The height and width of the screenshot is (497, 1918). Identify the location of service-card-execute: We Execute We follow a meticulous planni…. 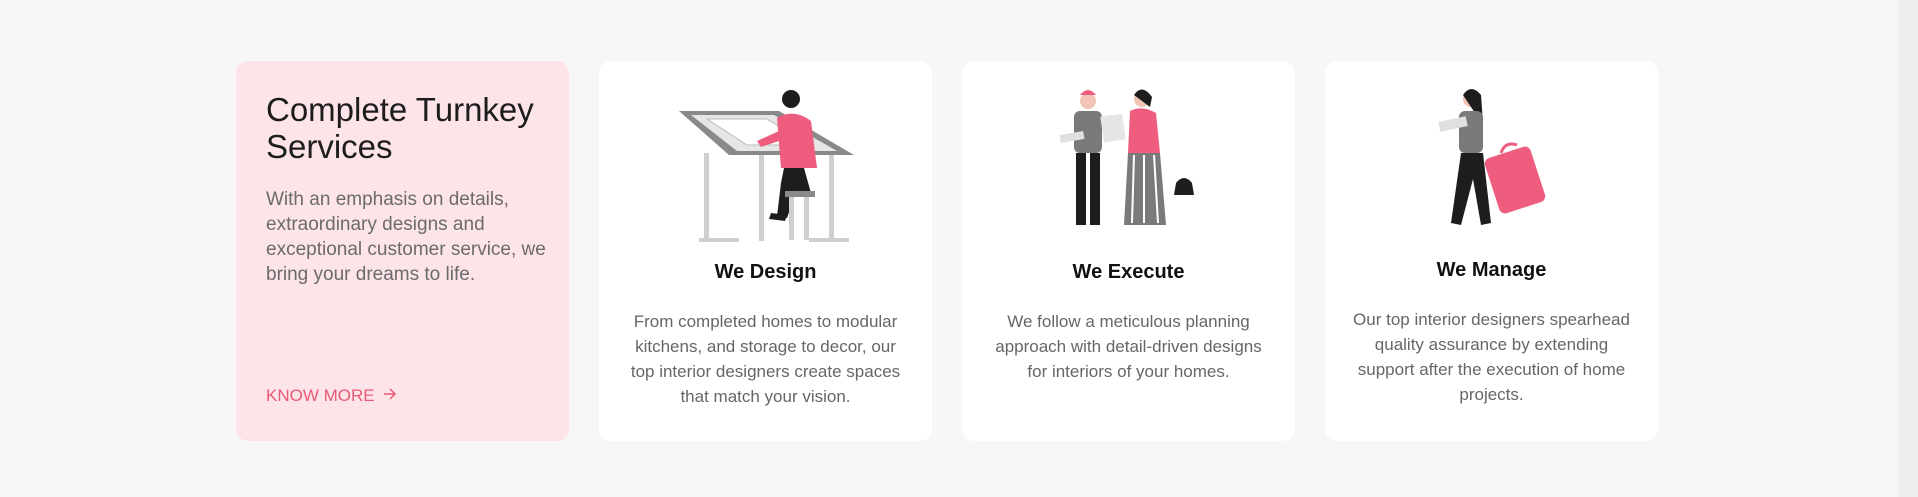
(1128, 251).